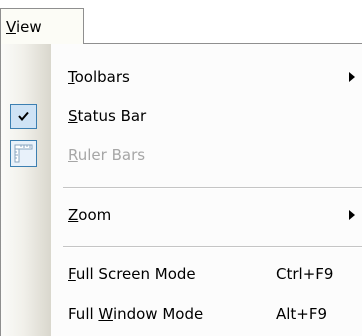 The image size is (362, 336). I want to click on menu-item-status-bar: Status Bar, so click(181, 116).